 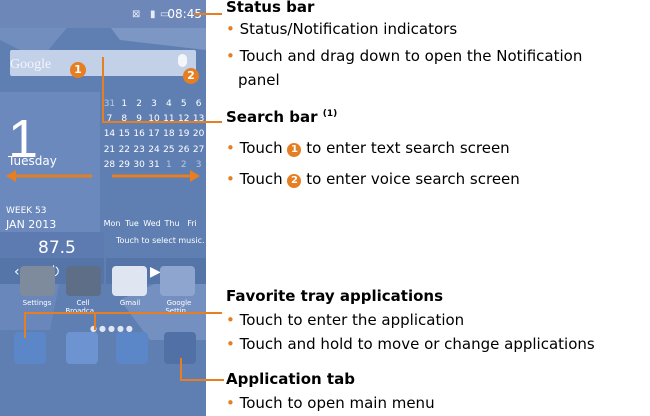 What do you see at coordinates (198, 134) in the screenshot?
I see `calendar-day: 20` at bounding box center [198, 134].